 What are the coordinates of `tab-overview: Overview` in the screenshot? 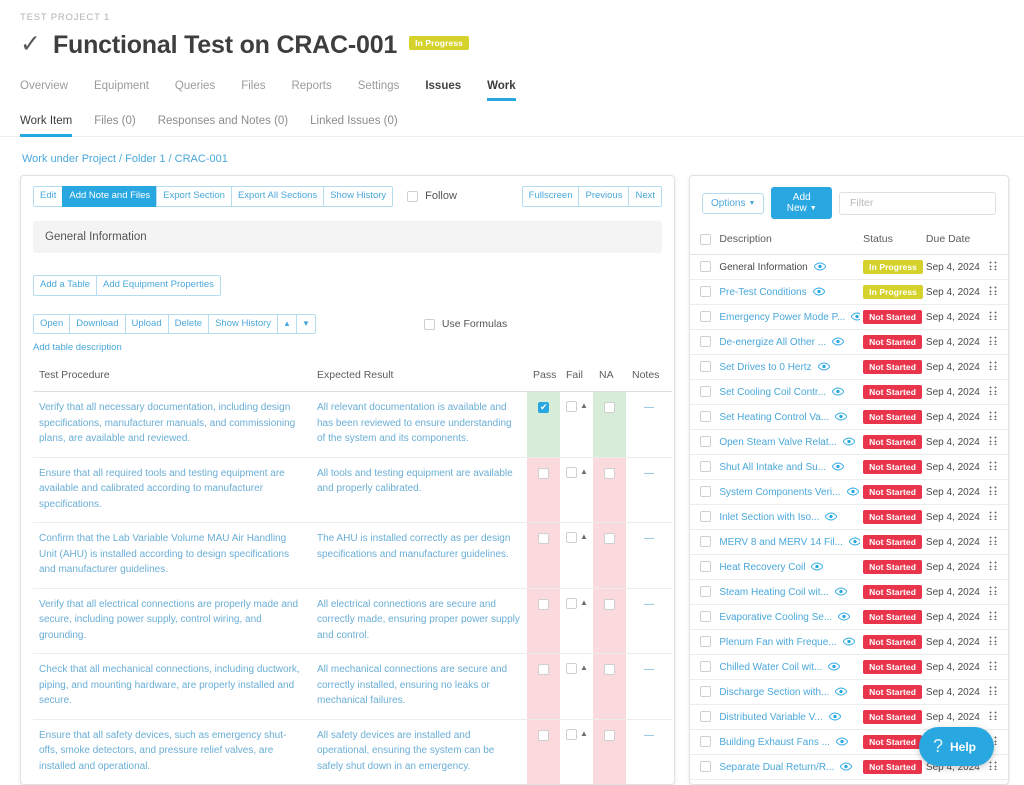 It's located at (44, 90).